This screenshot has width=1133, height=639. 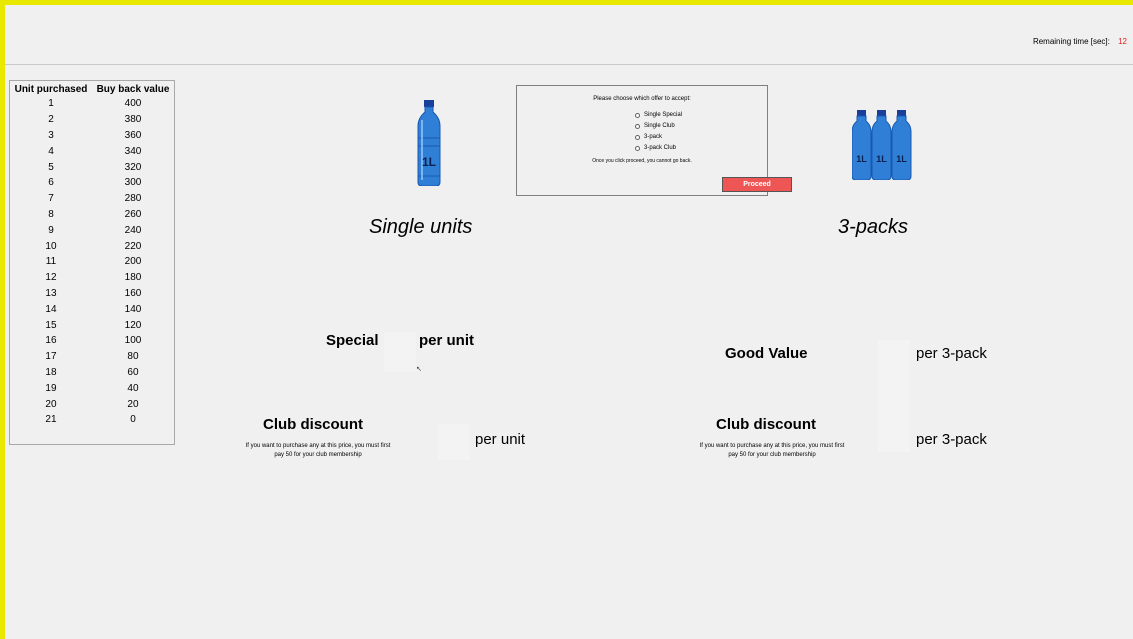 What do you see at coordinates (51, 372) in the screenshot?
I see `units-cell: 18` at bounding box center [51, 372].